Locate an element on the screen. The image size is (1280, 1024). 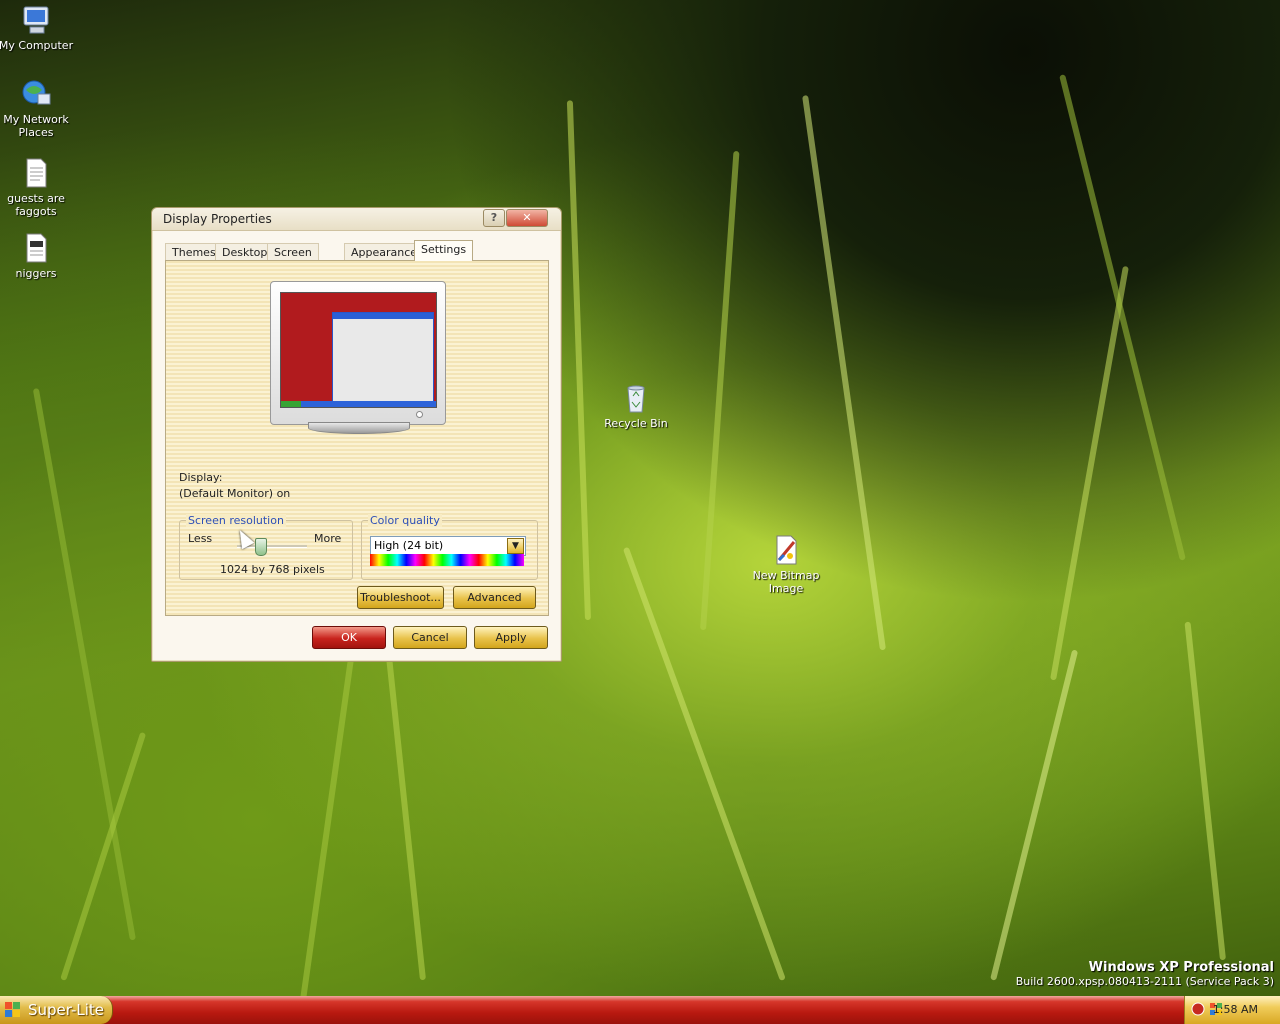
start-label: Super-Lite is located at coordinates (66, 1010).